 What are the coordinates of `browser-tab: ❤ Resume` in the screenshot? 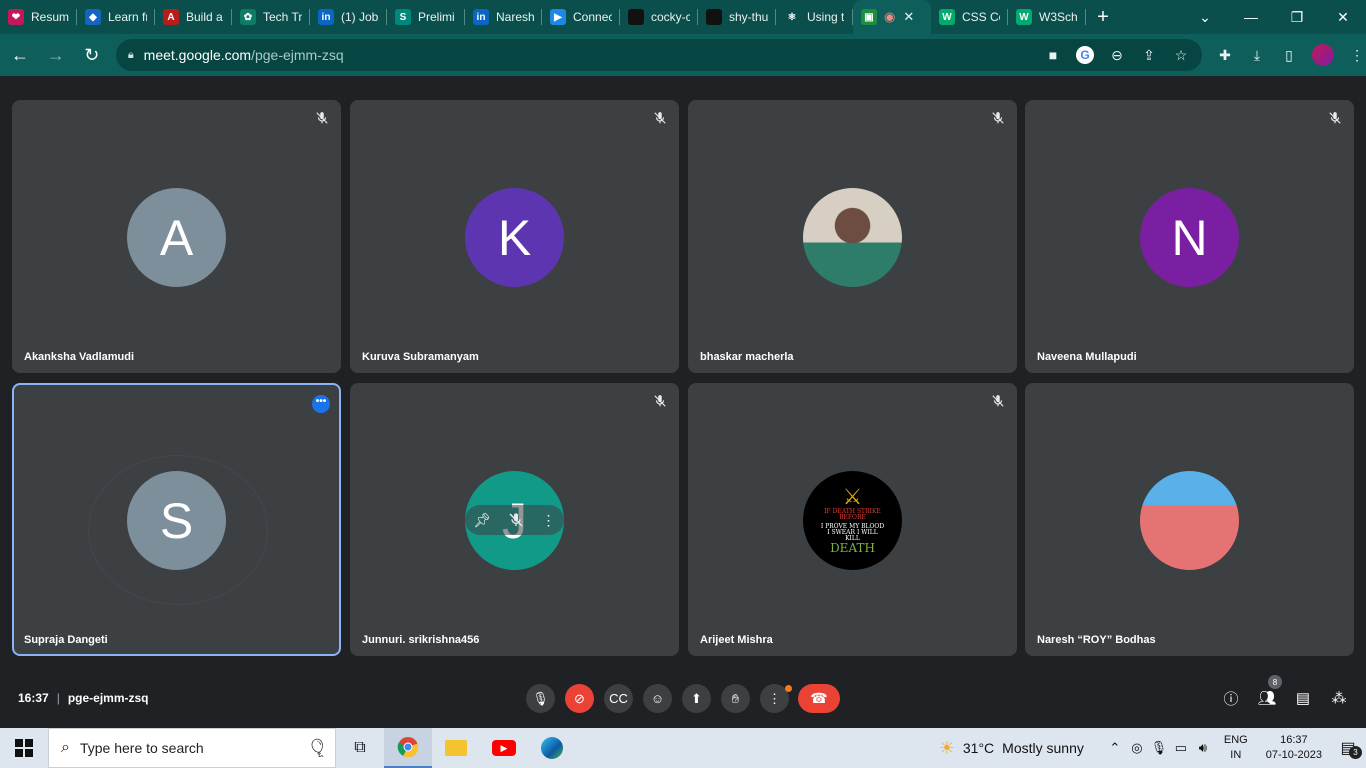 It's located at (38, 17).